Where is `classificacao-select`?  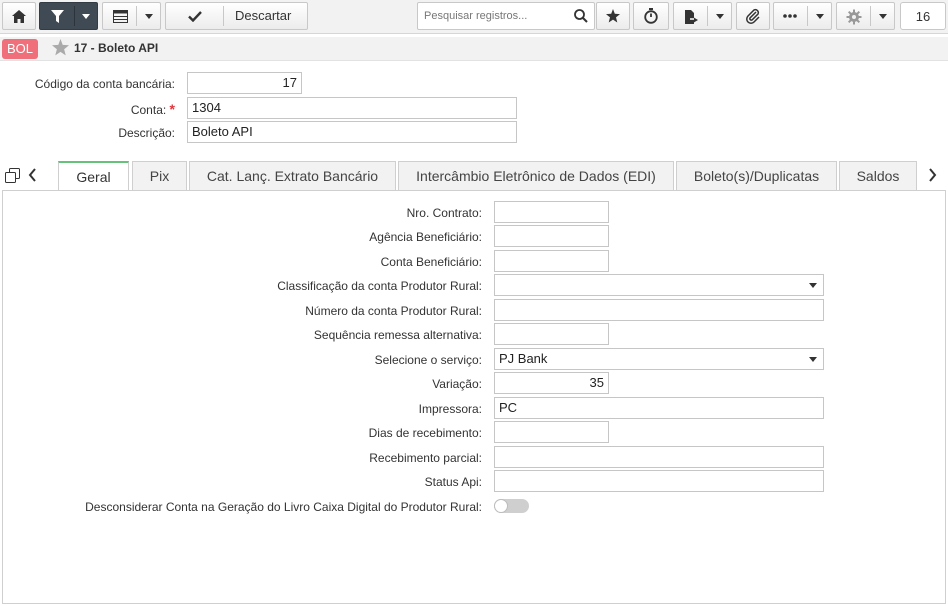
classificacao-select is located at coordinates (659, 285).